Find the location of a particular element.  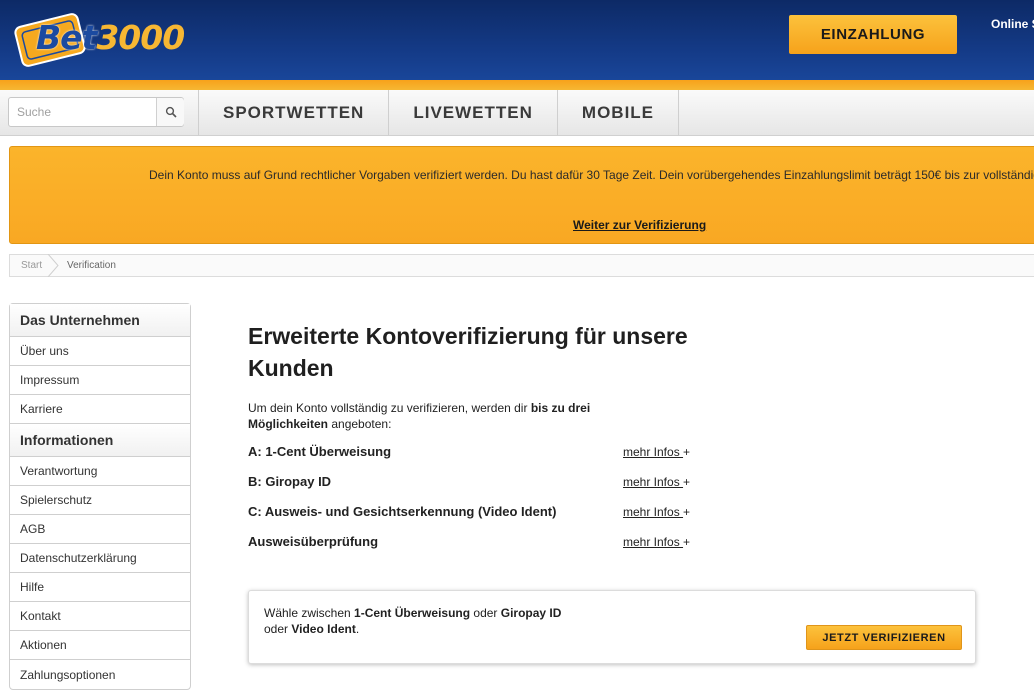

main-navigation: SPORTWETTEN LIVEWETTEN MOBILE is located at coordinates (517, 113).